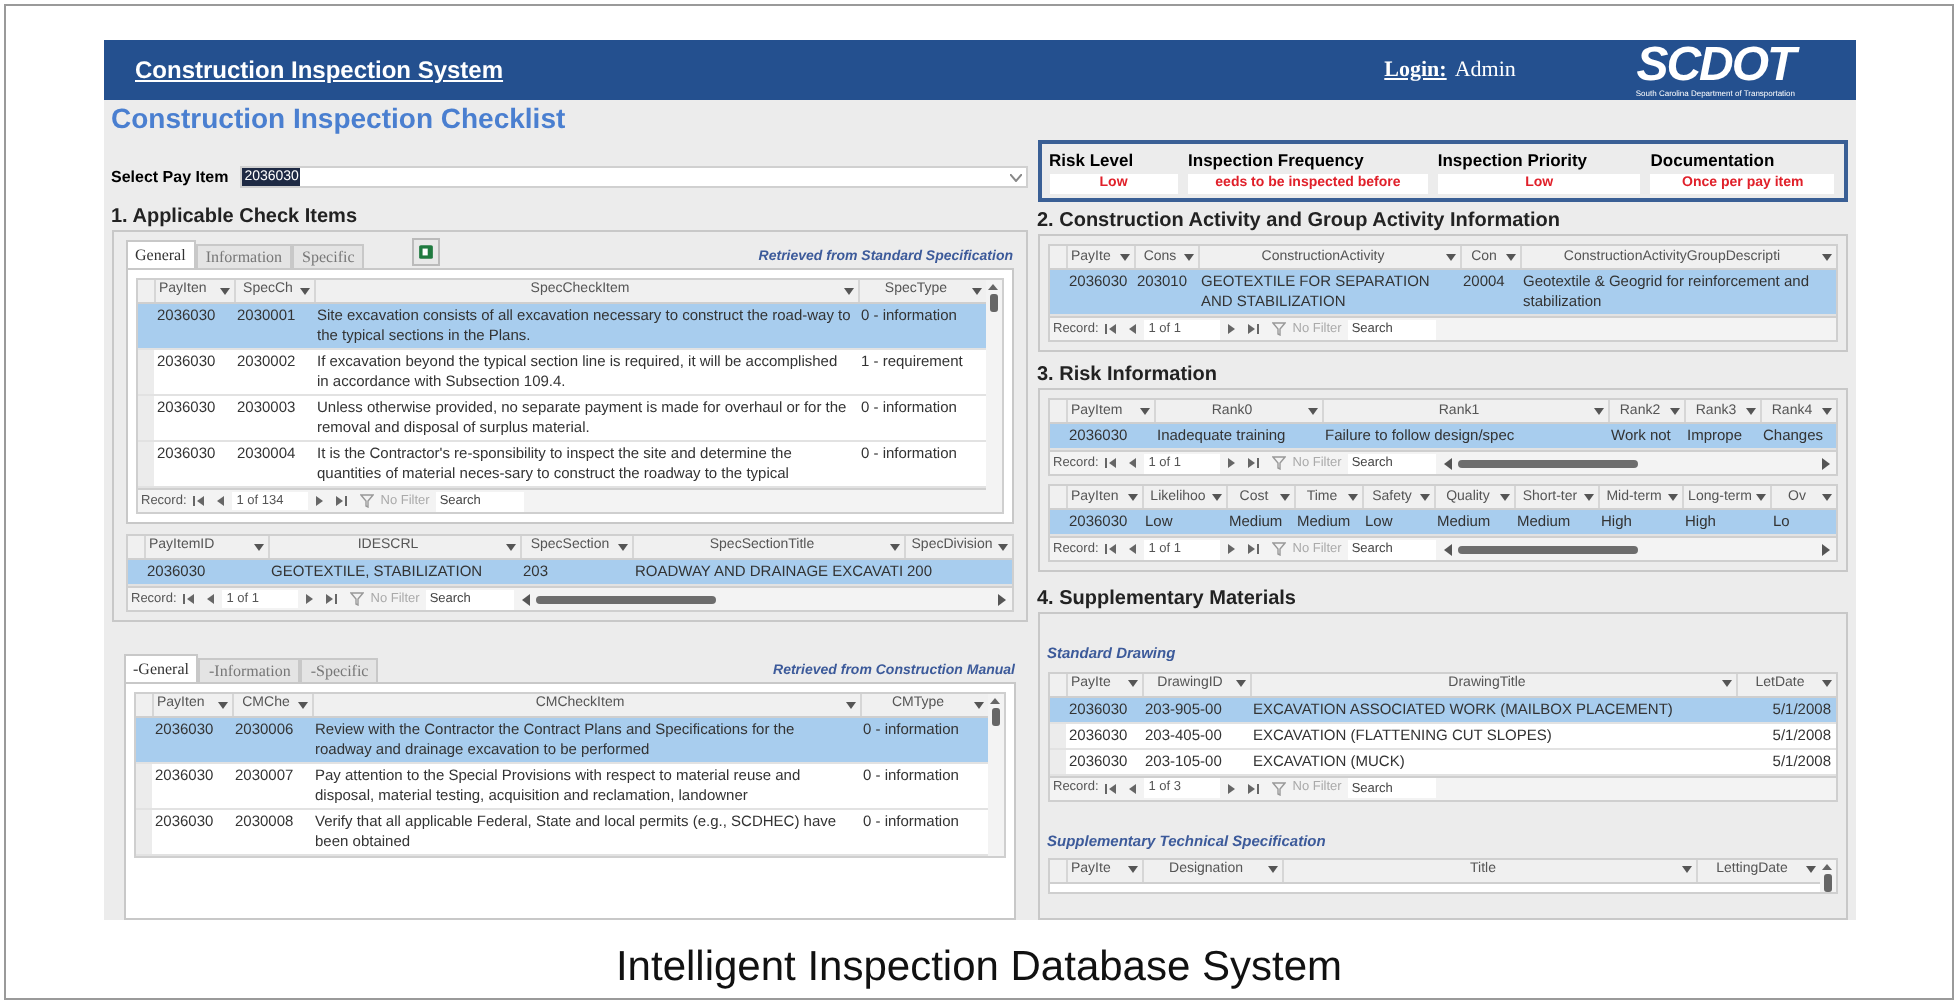 The image size is (1958, 1004). Describe the element at coordinates (161, 668) in the screenshot. I see `tab: -General` at that location.